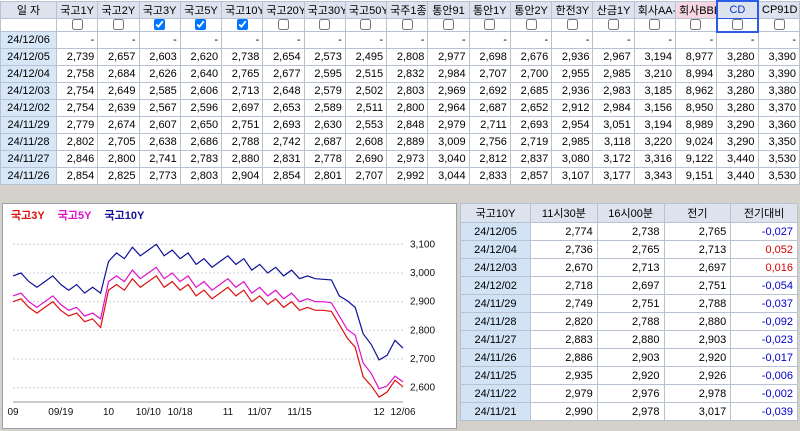 The height and width of the screenshot is (431, 800). What do you see at coordinates (489, 9) in the screenshot?
I see `column-header-통안1Y: 통안1Y` at bounding box center [489, 9].